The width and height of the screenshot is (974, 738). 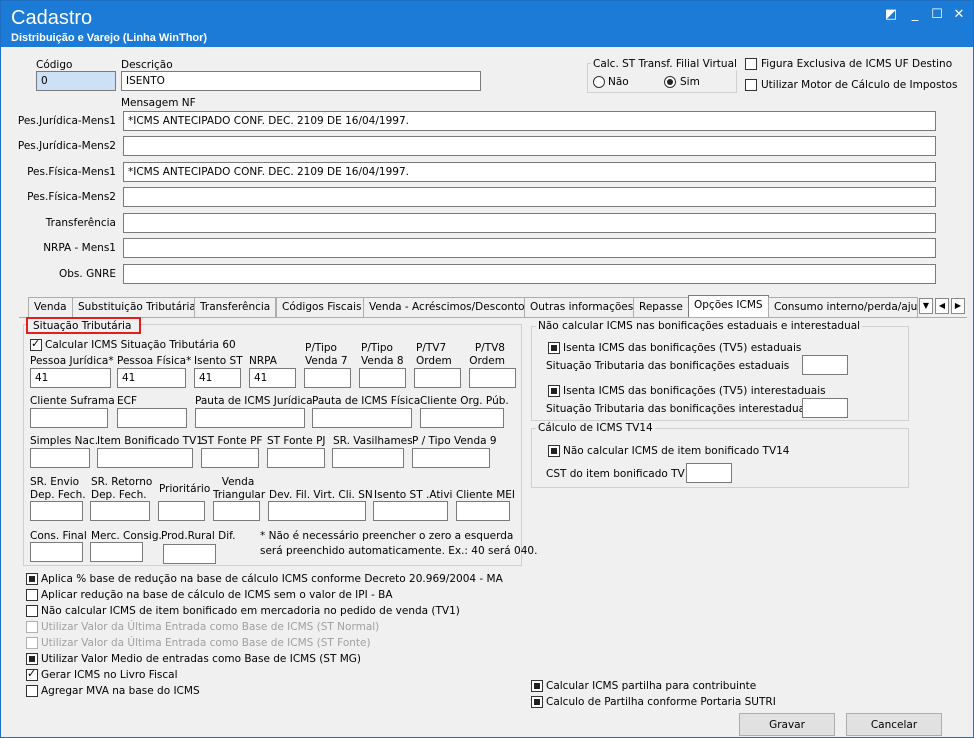 I want to click on cancelar-button: Cancelar, so click(x=894, y=724).